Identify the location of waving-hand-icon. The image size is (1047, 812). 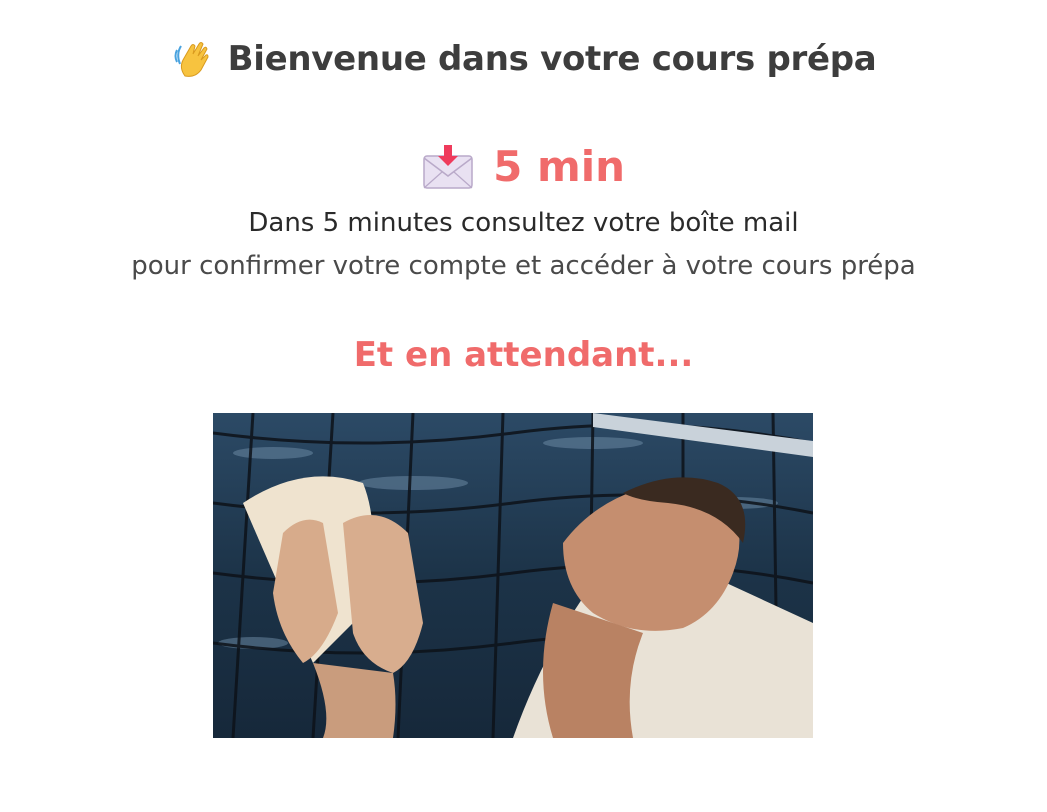
(192, 59).